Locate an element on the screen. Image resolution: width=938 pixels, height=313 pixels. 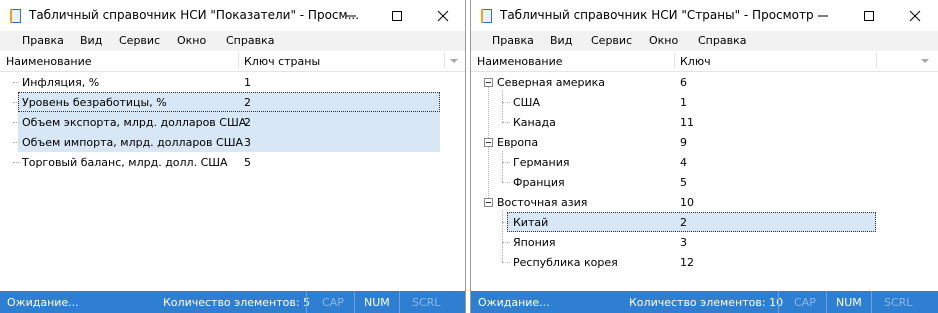
table-row: Инфляция, % 1 is located at coordinates (232, 82).